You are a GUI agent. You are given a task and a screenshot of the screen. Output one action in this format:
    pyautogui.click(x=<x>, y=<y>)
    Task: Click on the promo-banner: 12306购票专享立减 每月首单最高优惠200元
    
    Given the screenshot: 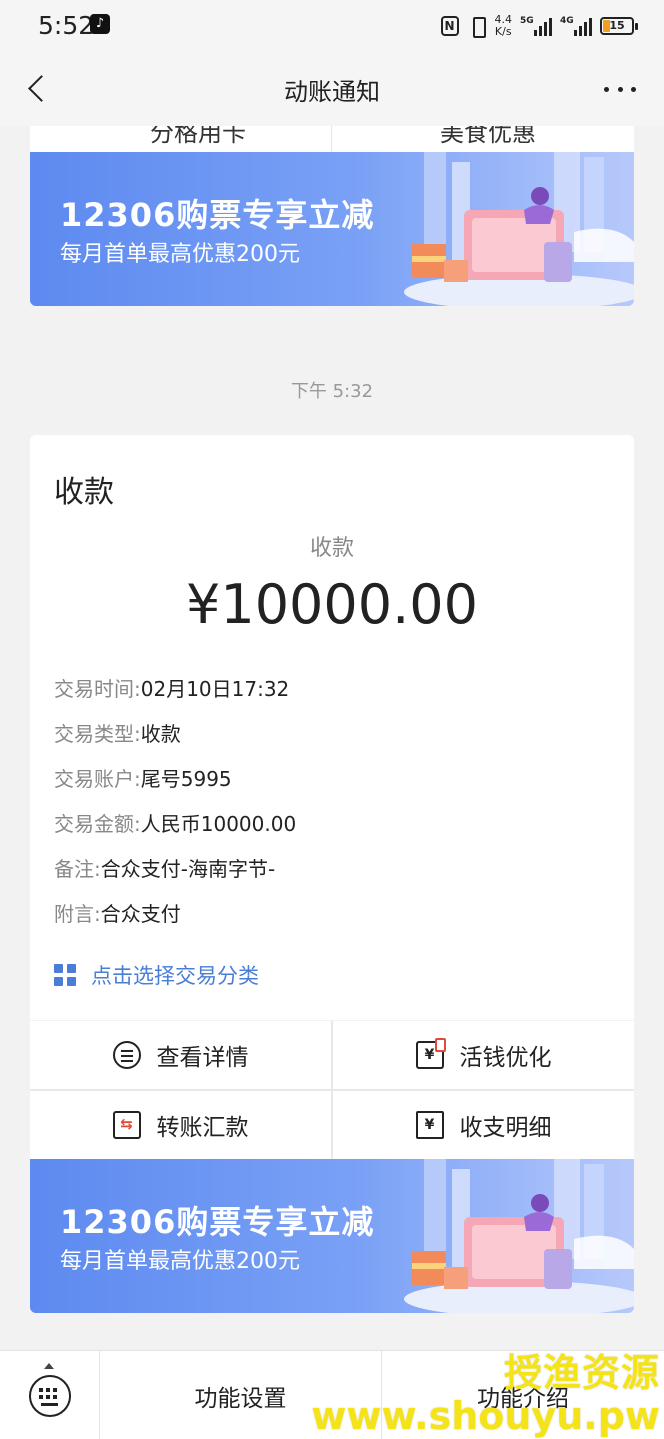 What is the action you would take?
    pyautogui.click(x=332, y=229)
    